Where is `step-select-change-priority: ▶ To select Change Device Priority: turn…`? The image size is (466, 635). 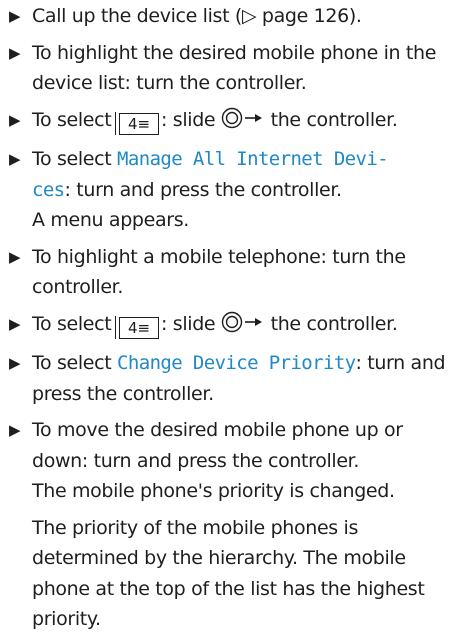
step-select-change-priority: ▶ To select Change Device Priority: turn… is located at coordinates (233, 378).